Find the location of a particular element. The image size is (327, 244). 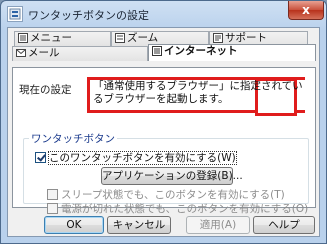

menu-icon is located at coordinates (23, 40).